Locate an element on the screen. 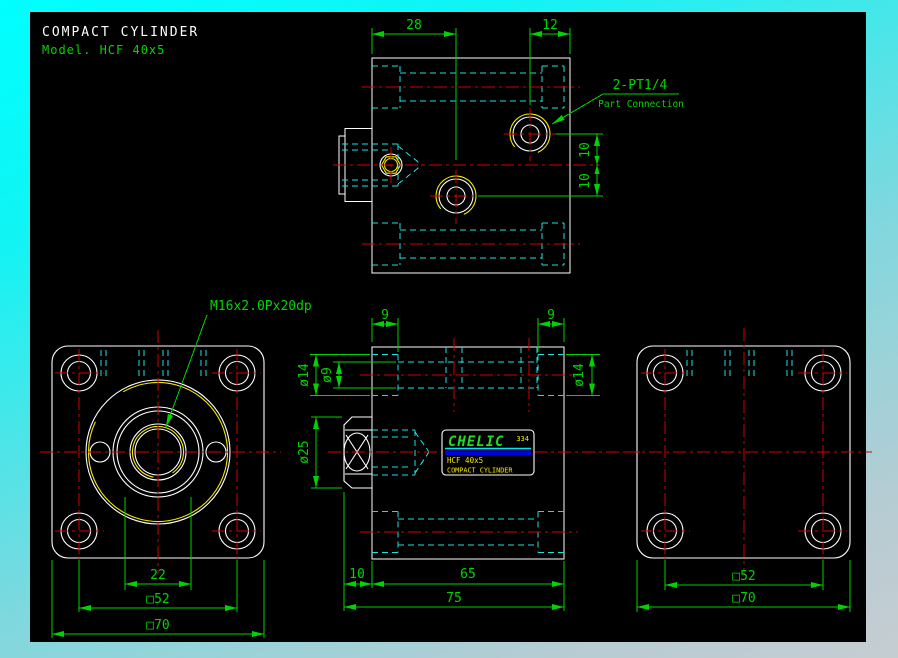 Image resolution: width=898 pixels, height=658 pixels. port-sublabel: Part Connection is located at coordinates (641, 104).